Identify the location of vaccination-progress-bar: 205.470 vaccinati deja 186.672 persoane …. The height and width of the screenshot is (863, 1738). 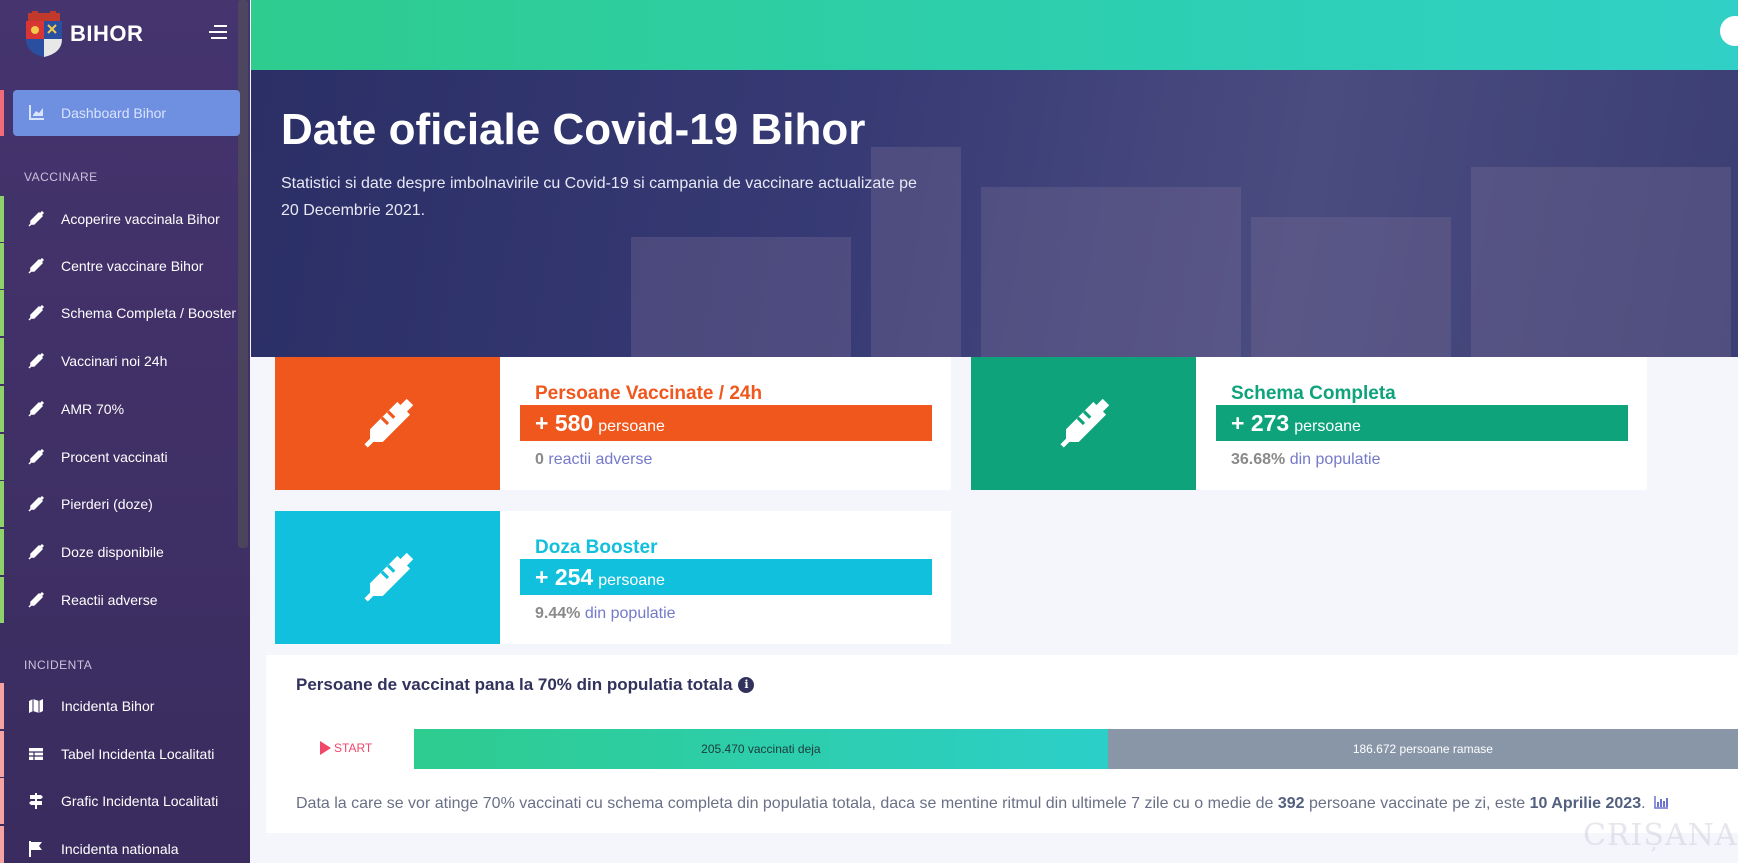
(1076, 749).